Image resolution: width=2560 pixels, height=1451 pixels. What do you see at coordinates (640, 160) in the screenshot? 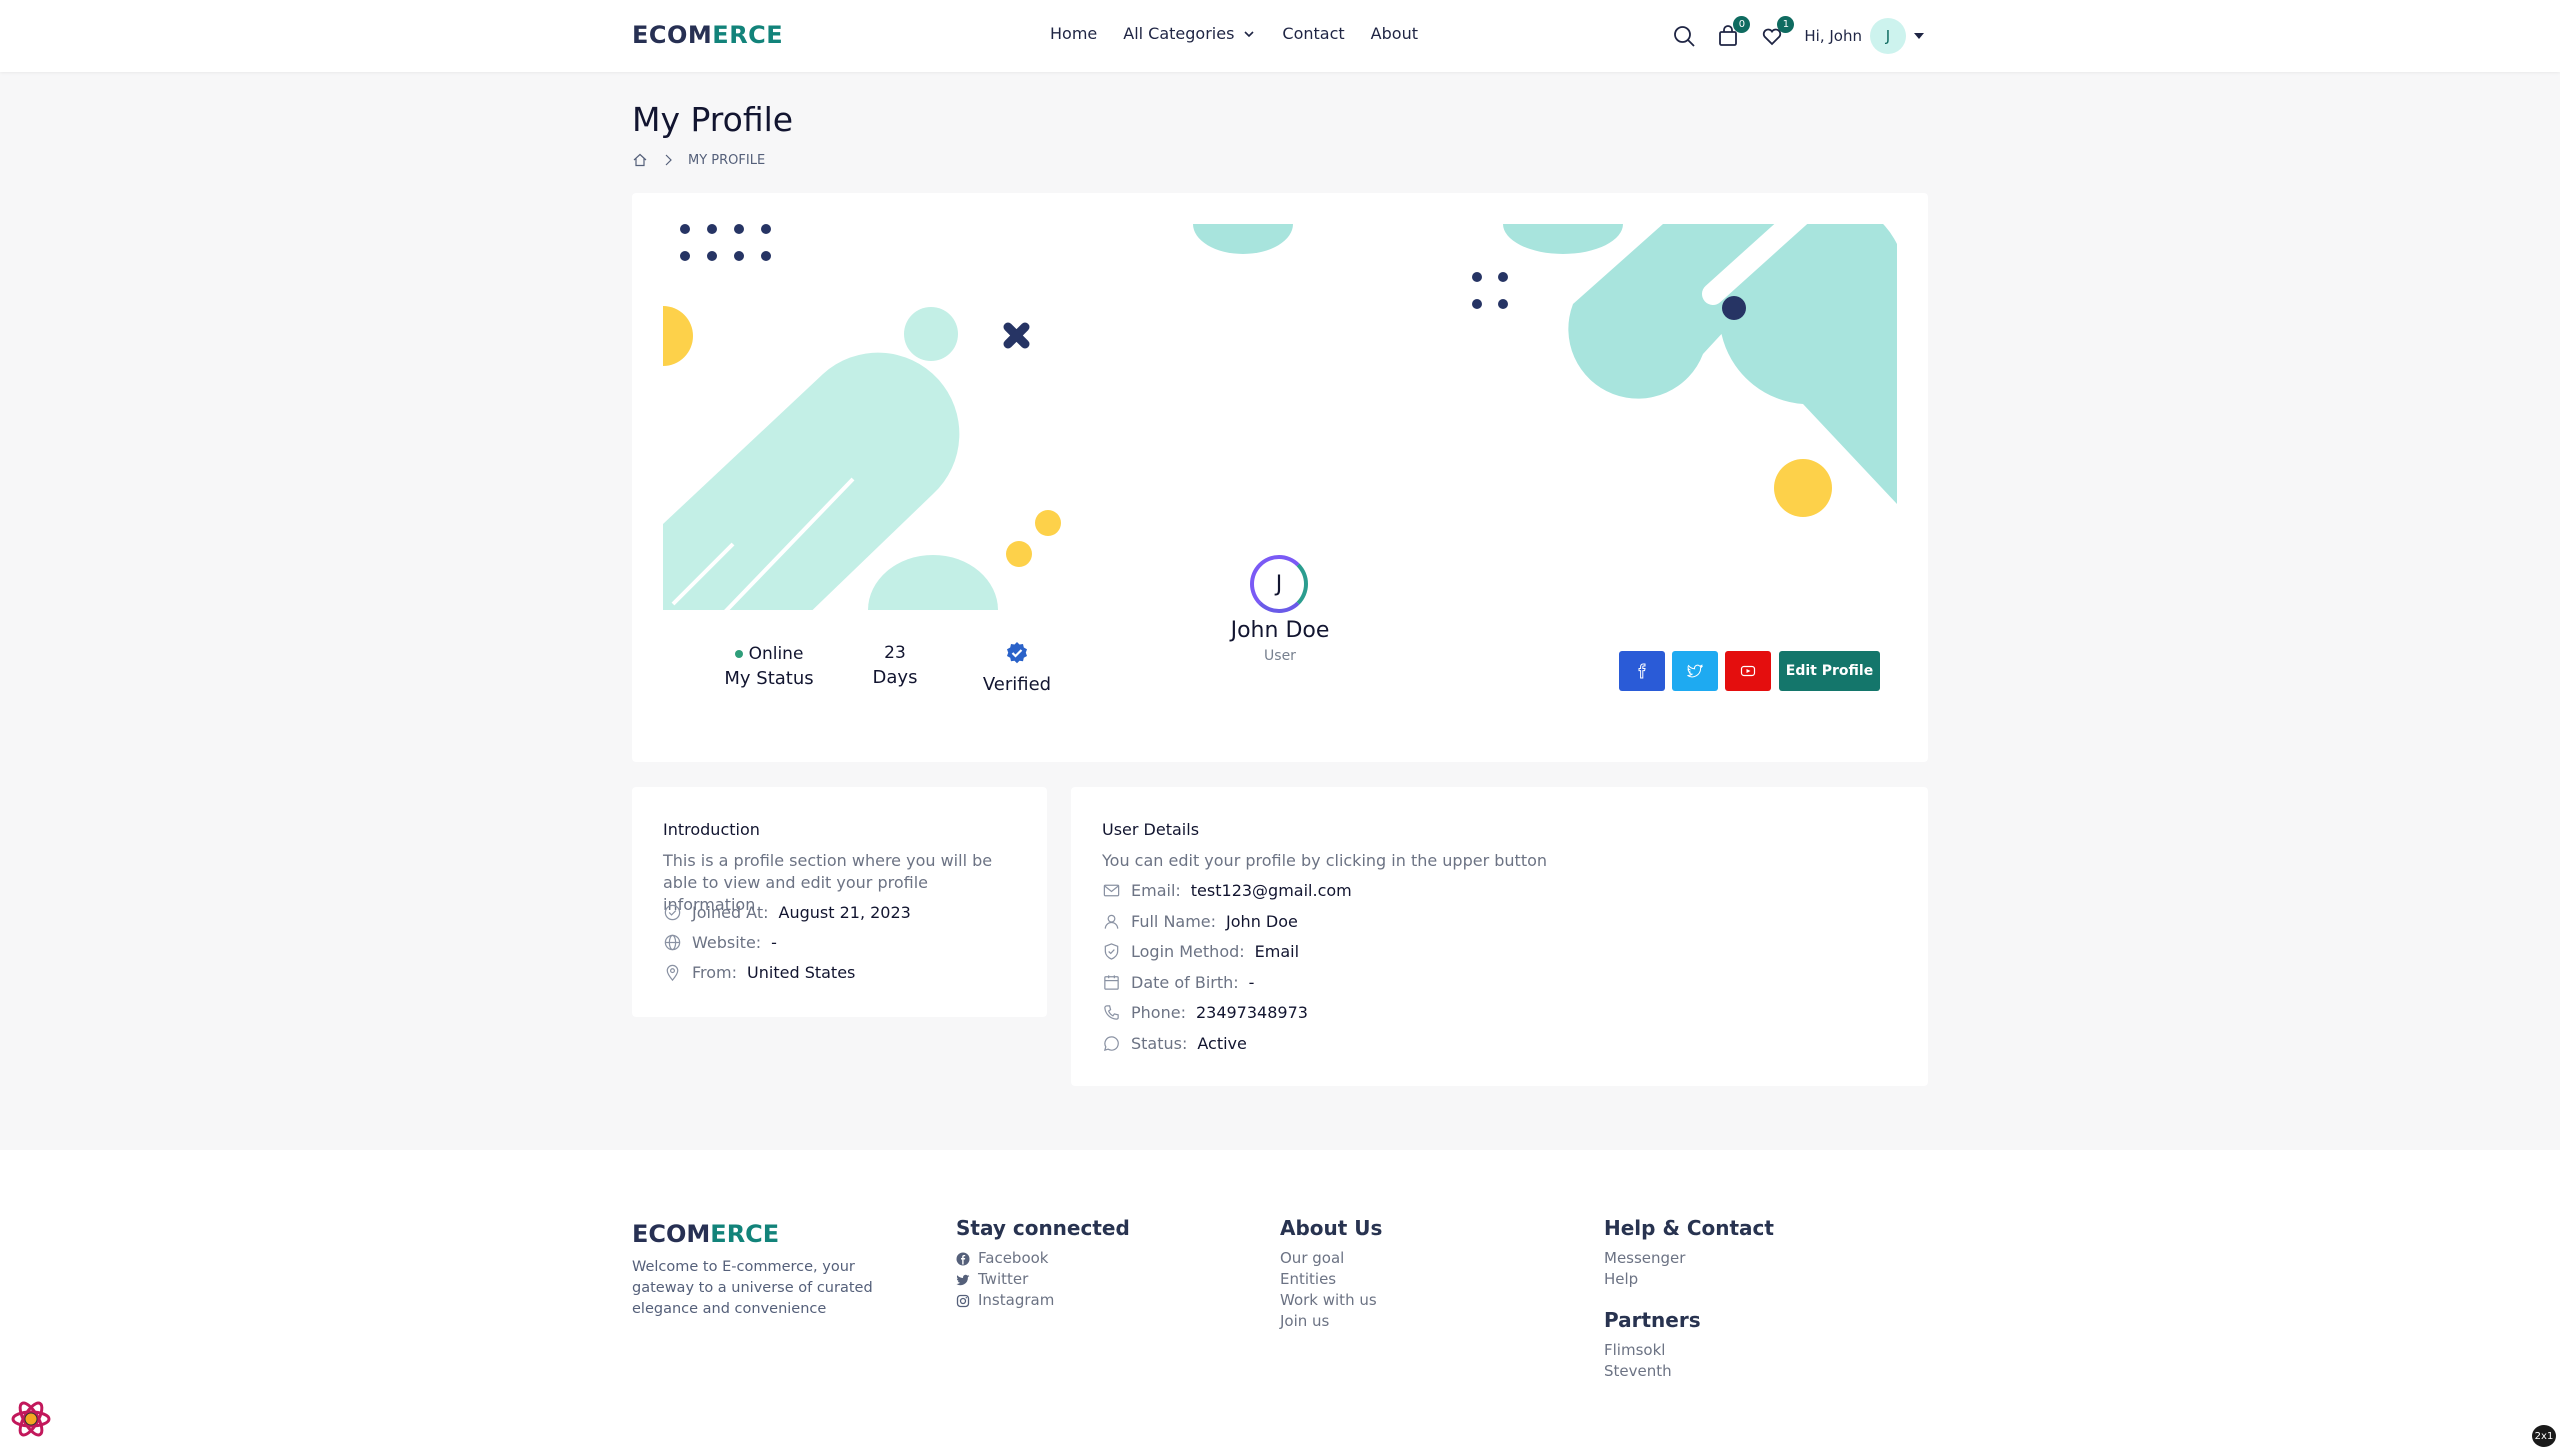
I see `home-icon` at bounding box center [640, 160].